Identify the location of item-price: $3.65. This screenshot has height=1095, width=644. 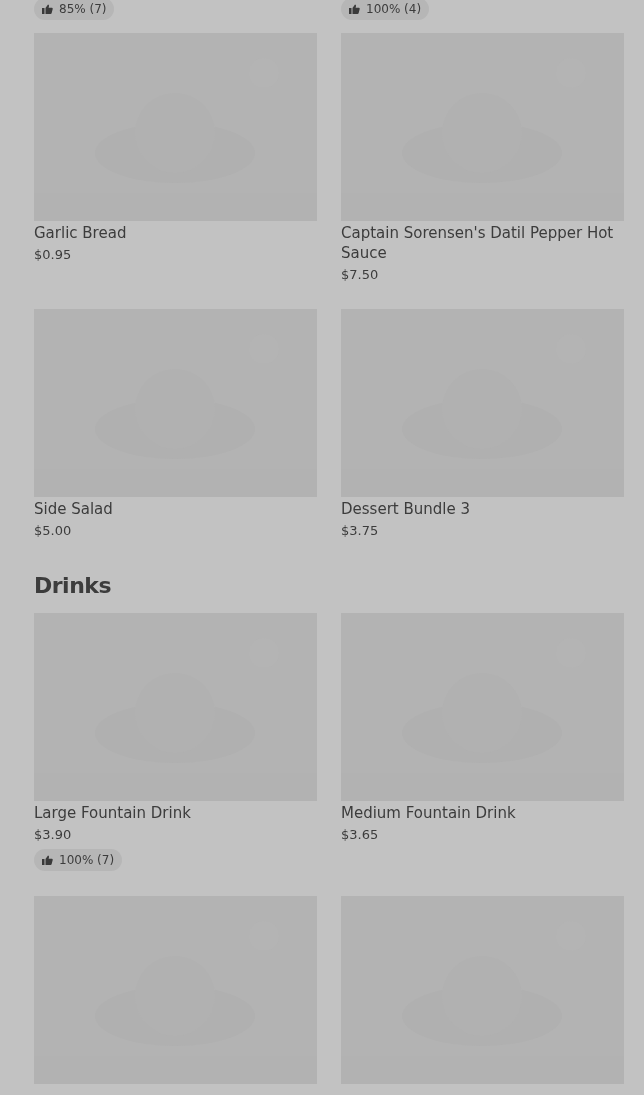
(360, 835).